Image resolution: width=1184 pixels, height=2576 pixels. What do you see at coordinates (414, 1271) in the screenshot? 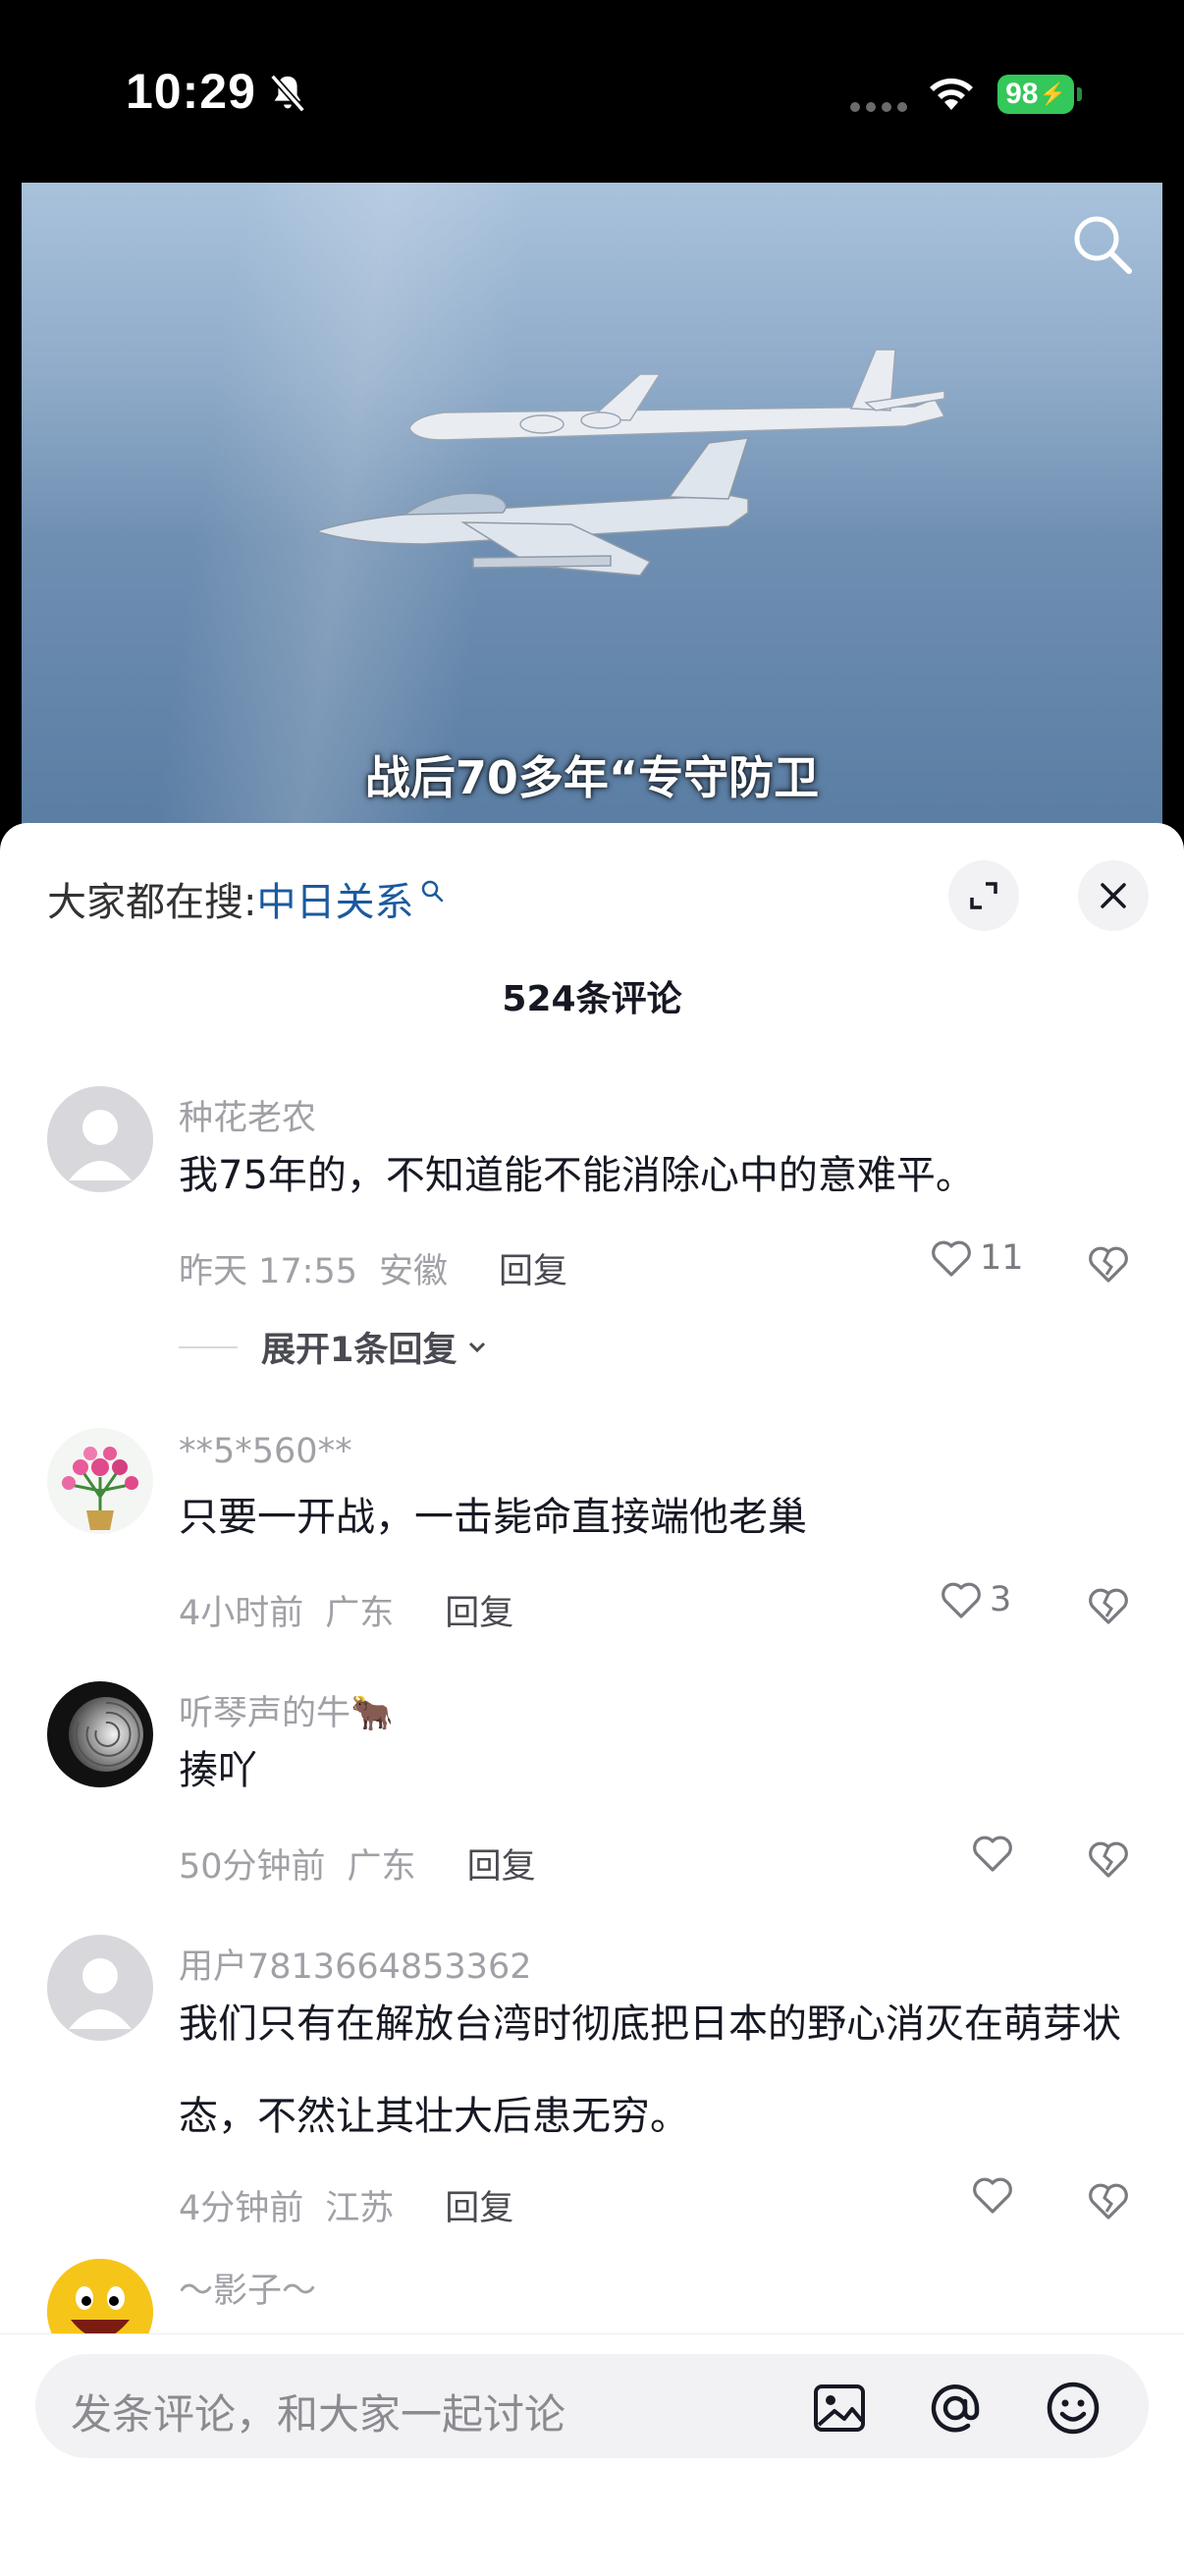
I see `comment-location: 安徽` at bounding box center [414, 1271].